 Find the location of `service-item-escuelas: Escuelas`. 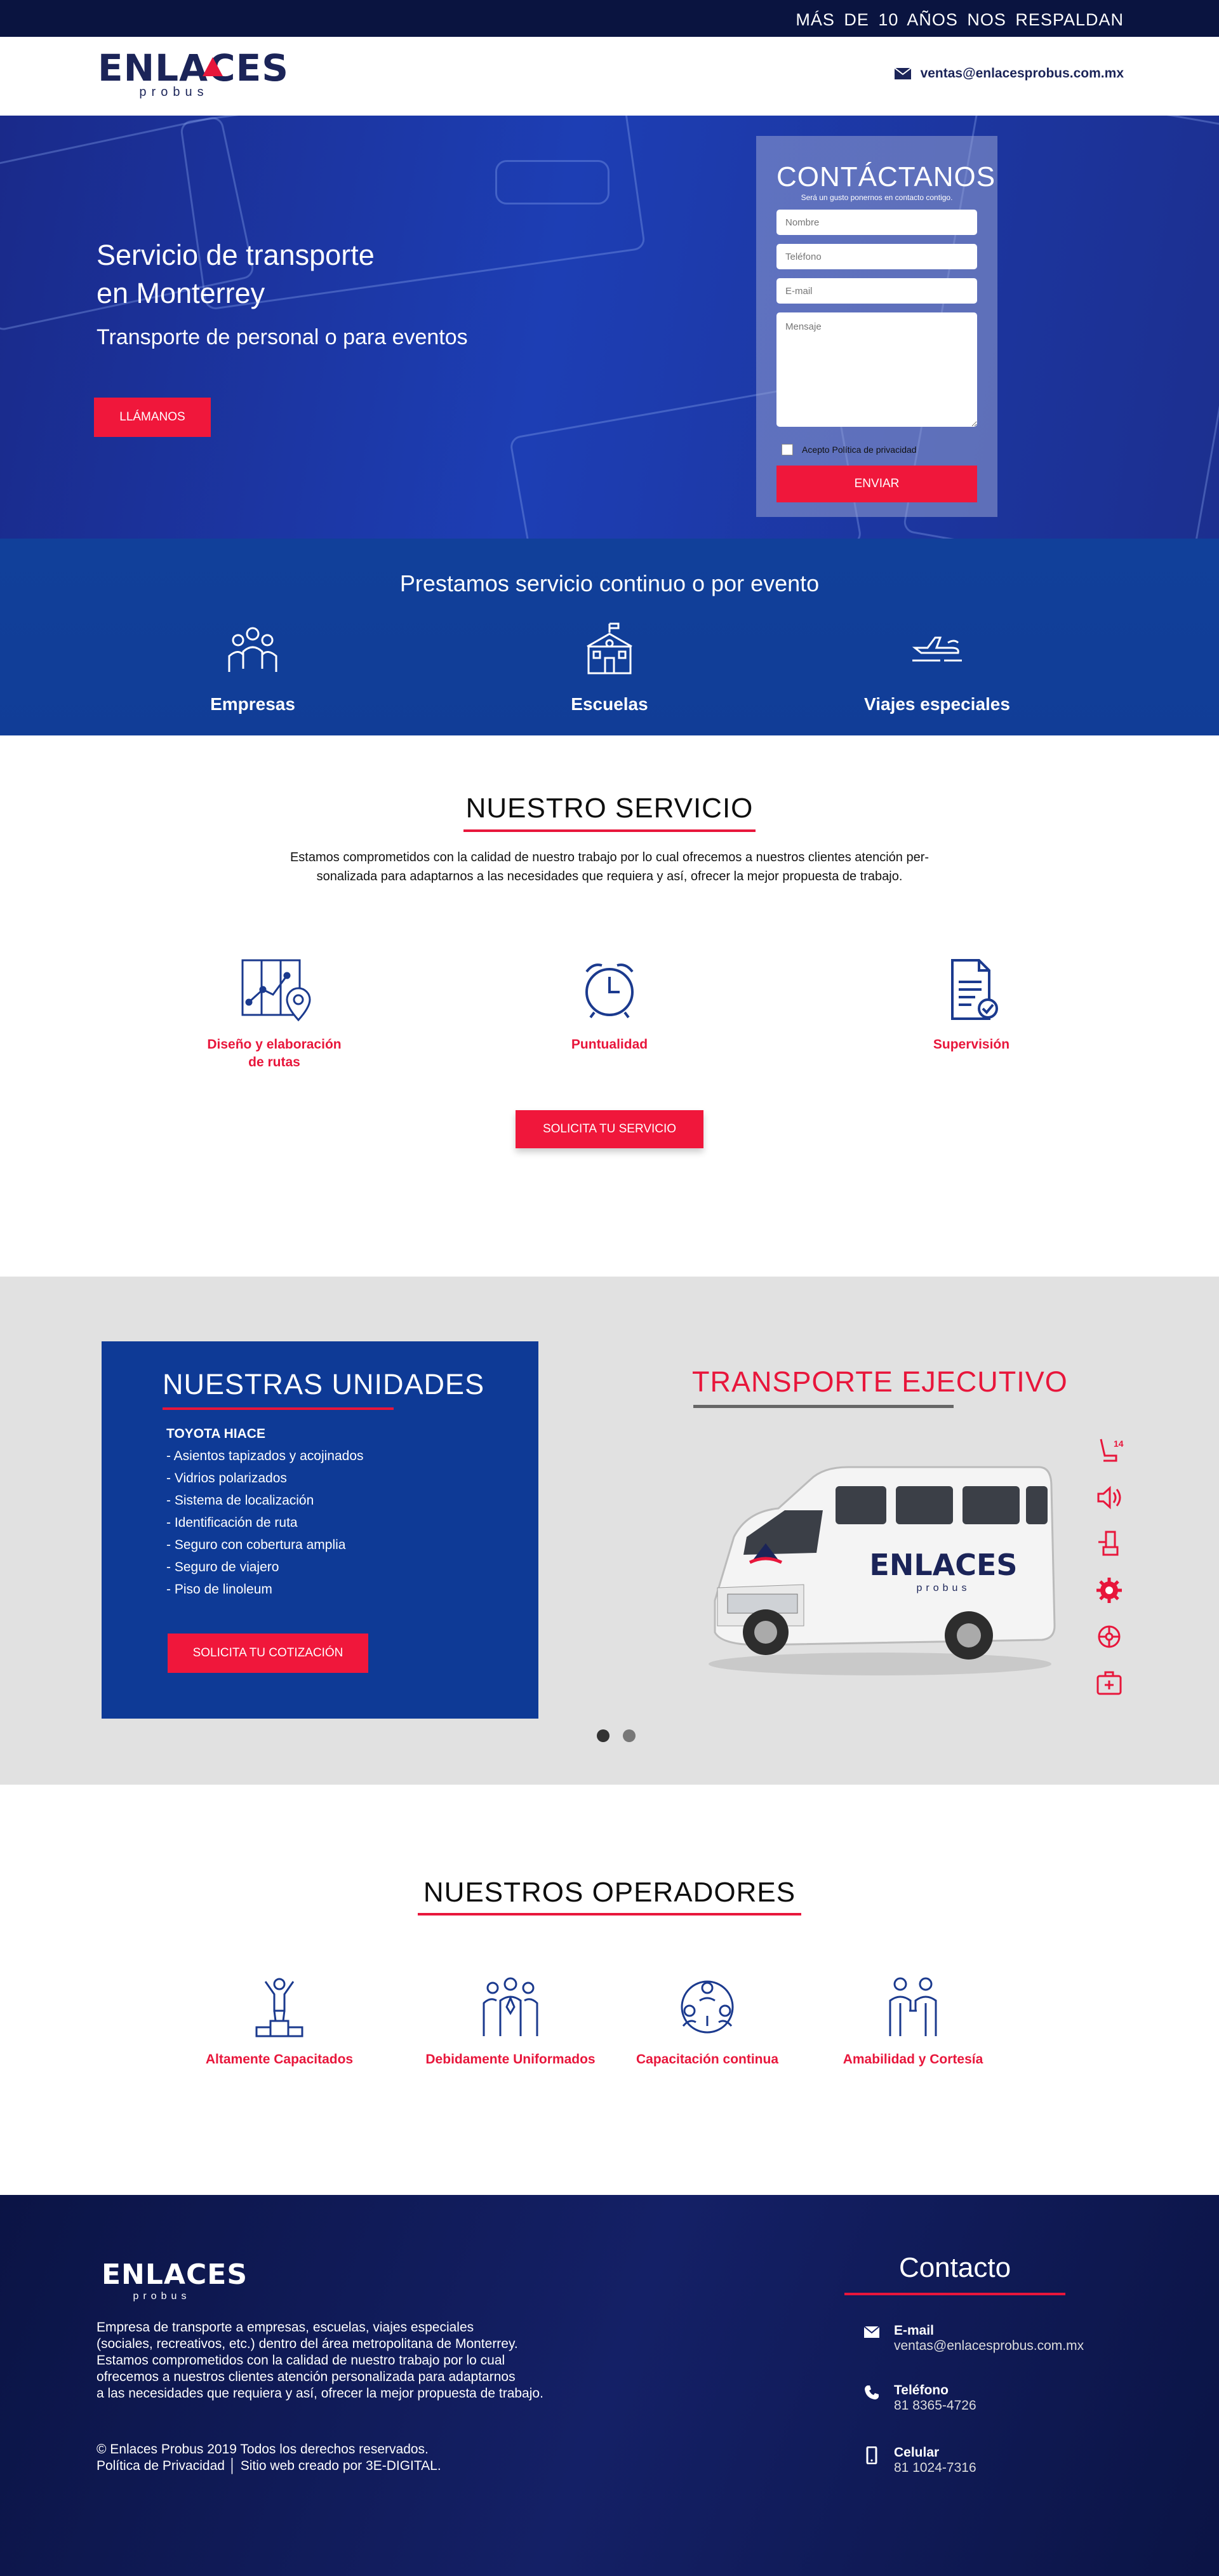

service-item-escuelas: Escuelas is located at coordinates (609, 667).